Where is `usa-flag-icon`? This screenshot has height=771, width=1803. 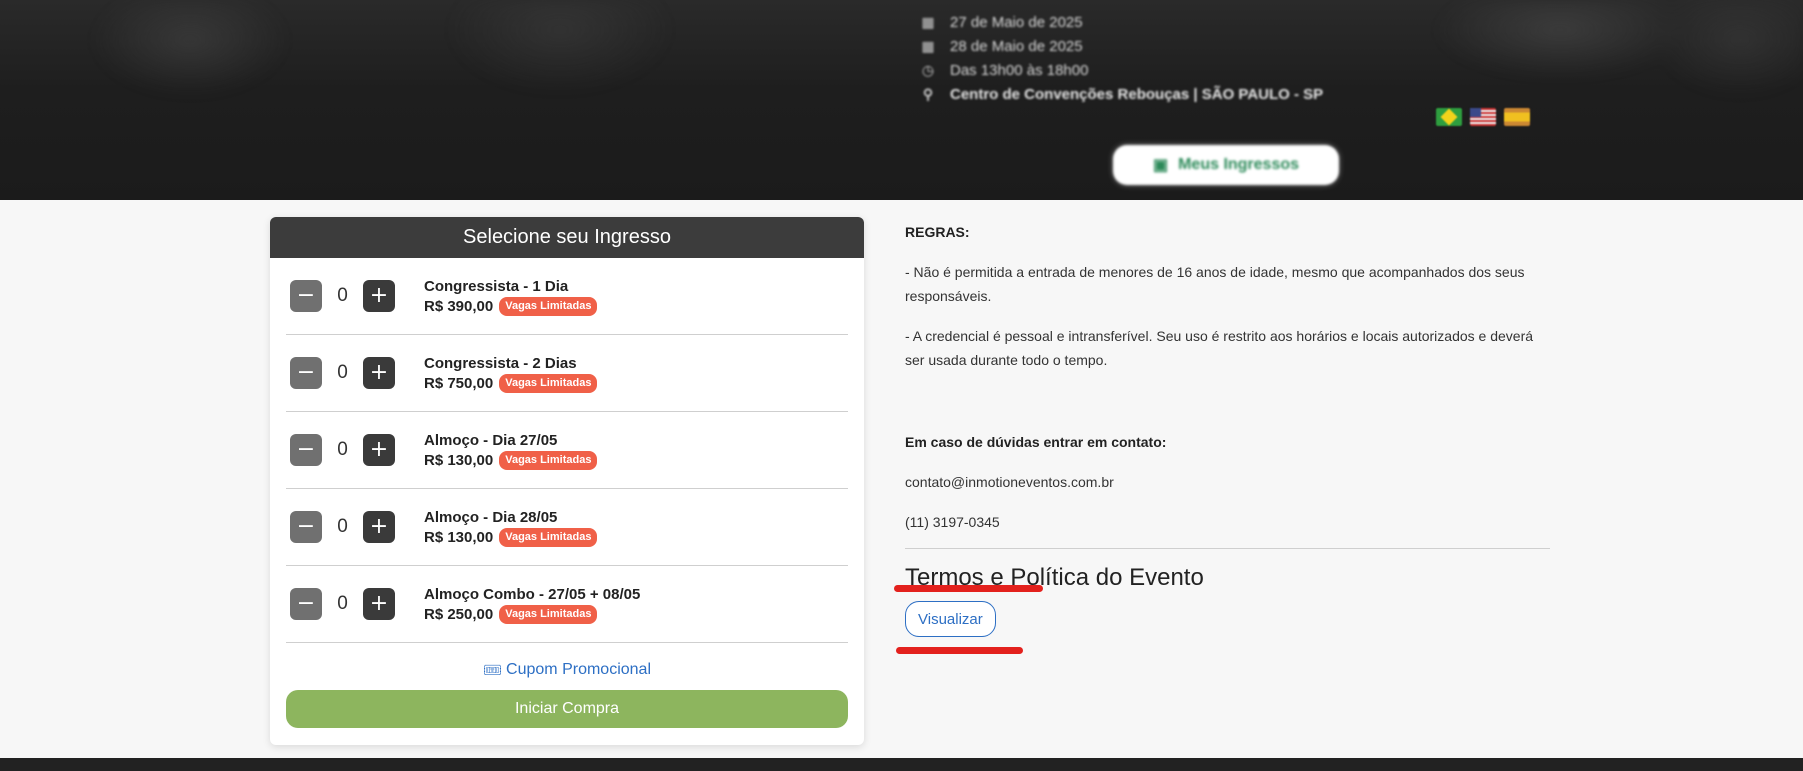
usa-flag-icon is located at coordinates (1483, 117).